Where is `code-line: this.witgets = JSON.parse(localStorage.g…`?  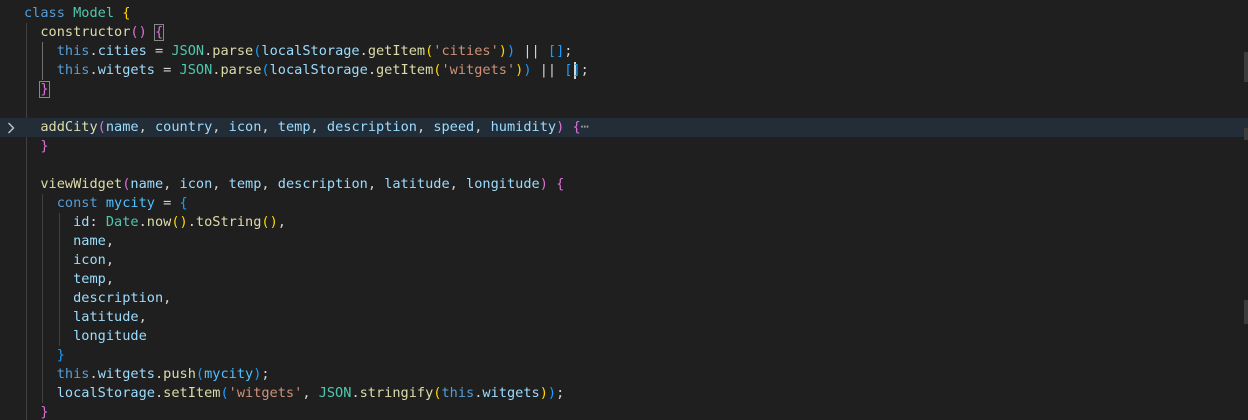
code-line: this.witgets = JSON.parse(localStorage.g… is located at coordinates (624, 70).